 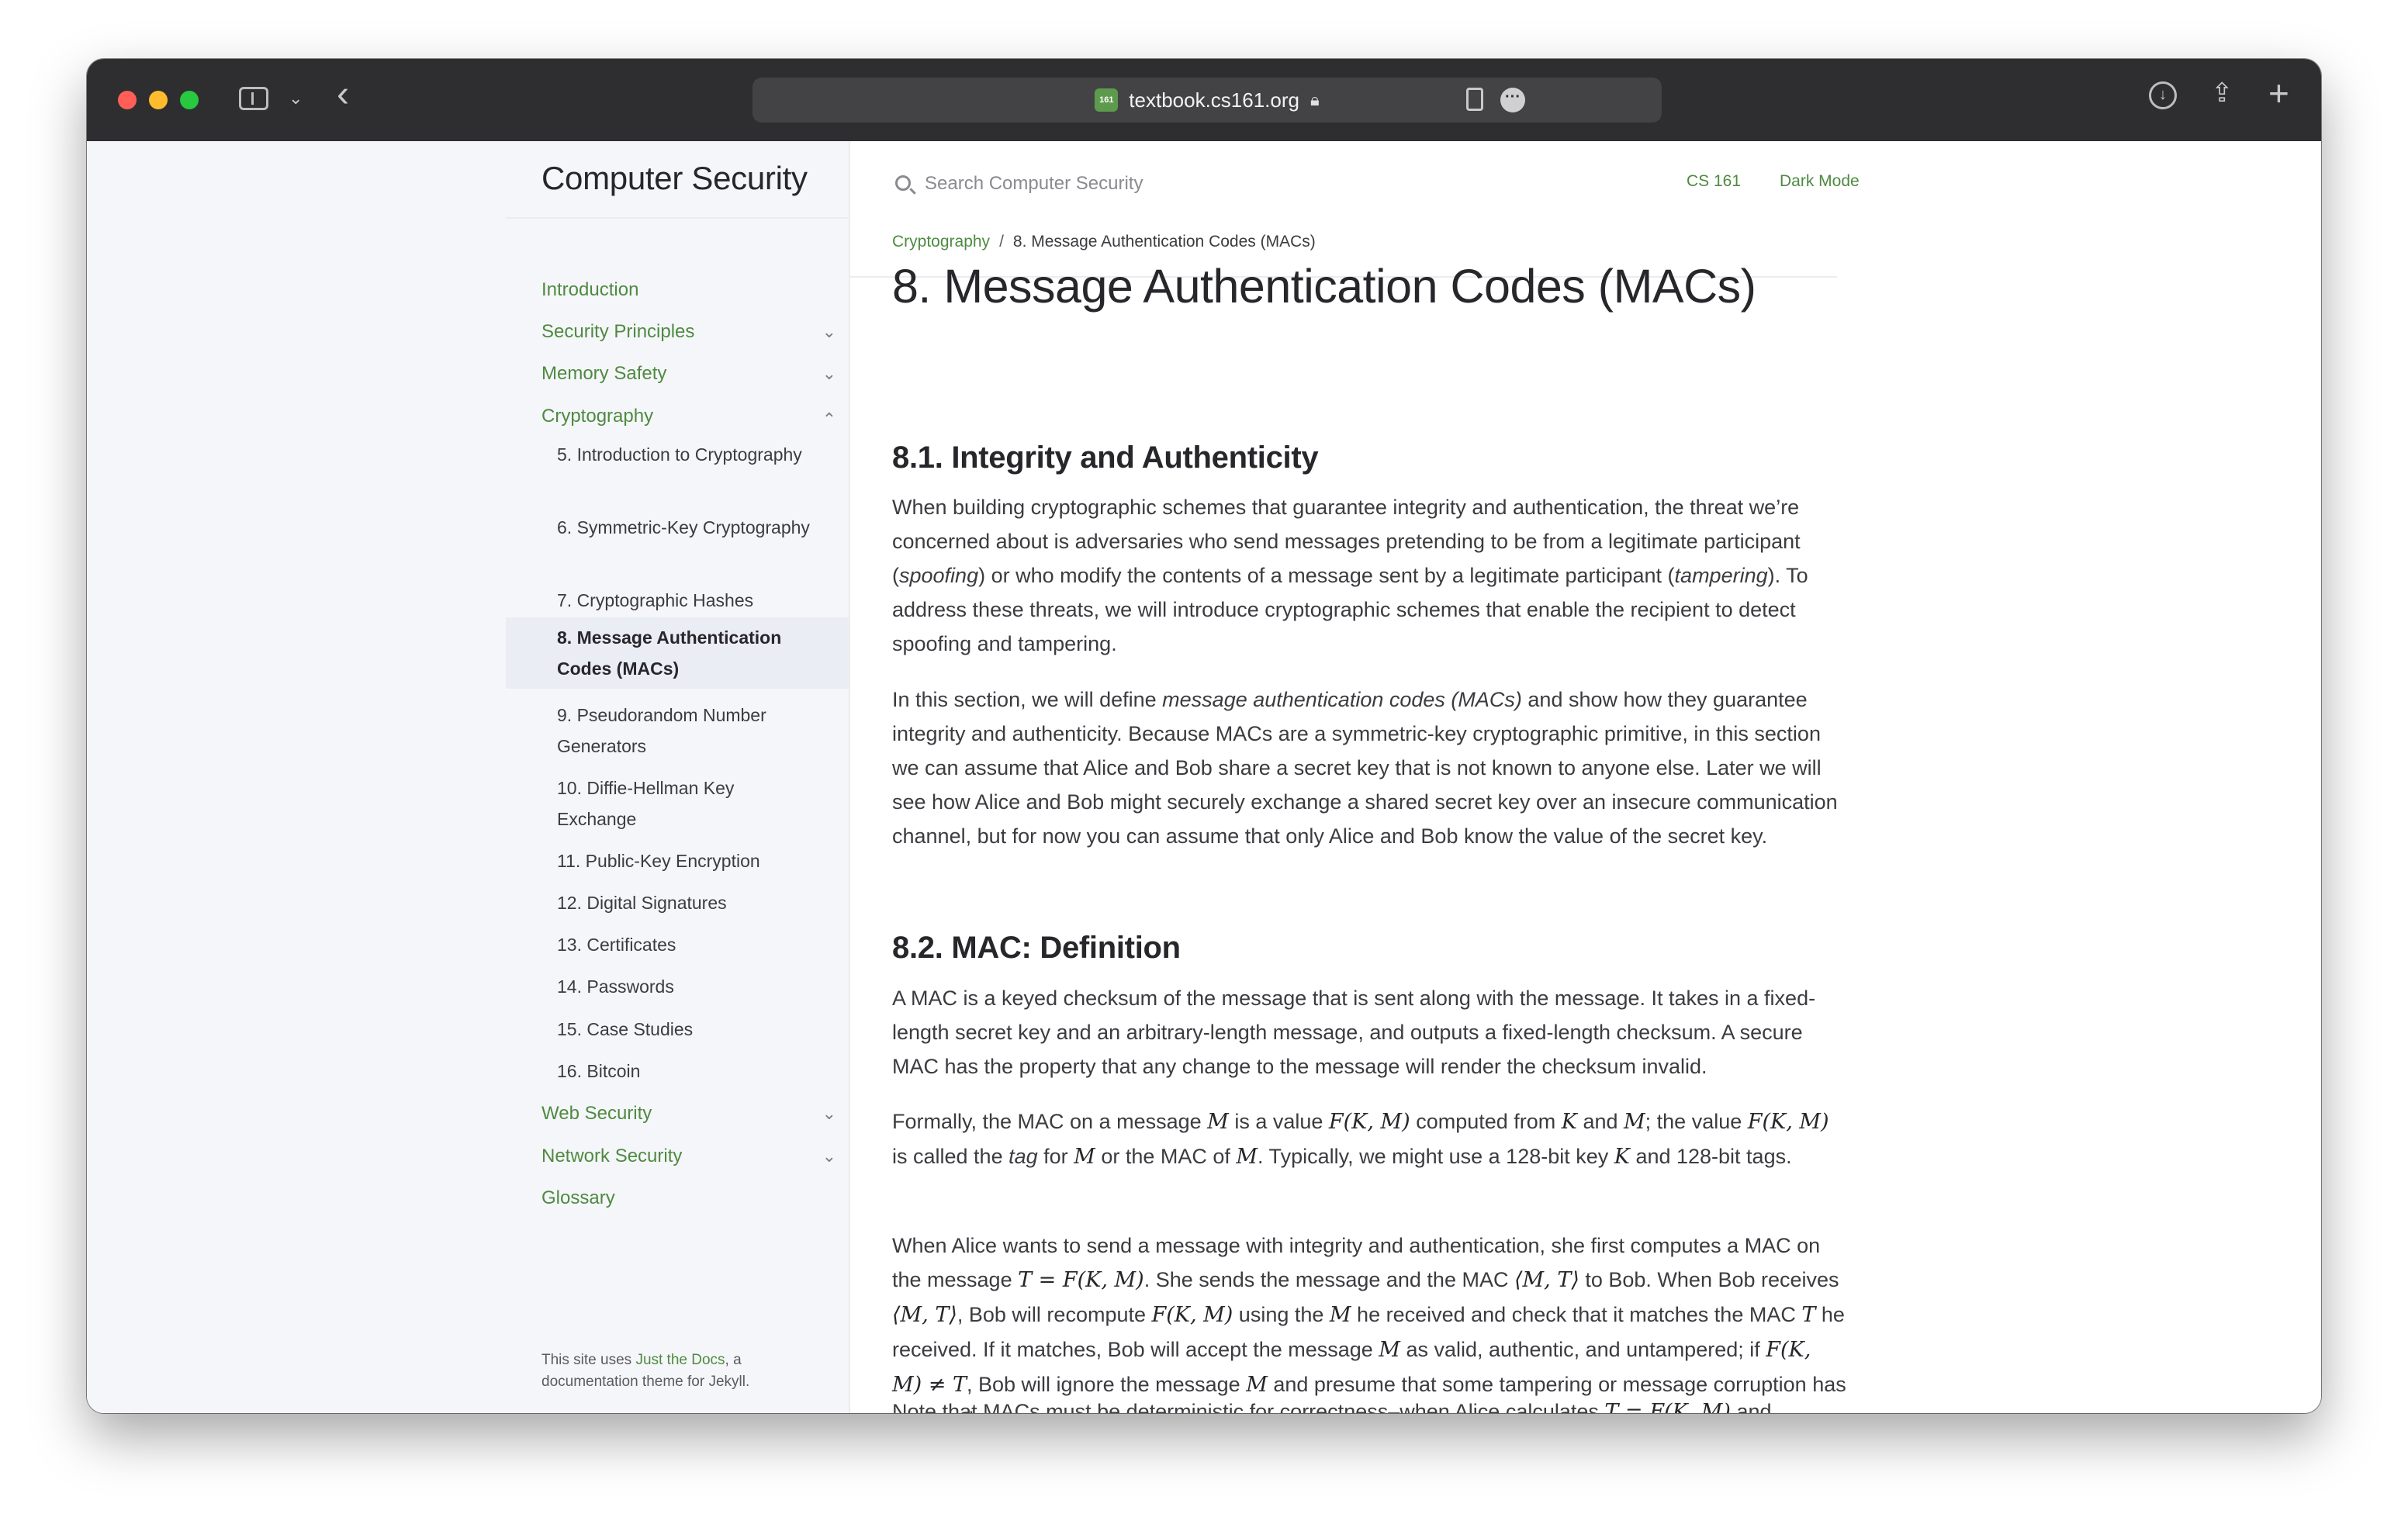 I want to click on nav-subitem-label: 5. Introduction to Cryptography, so click(x=679, y=454).